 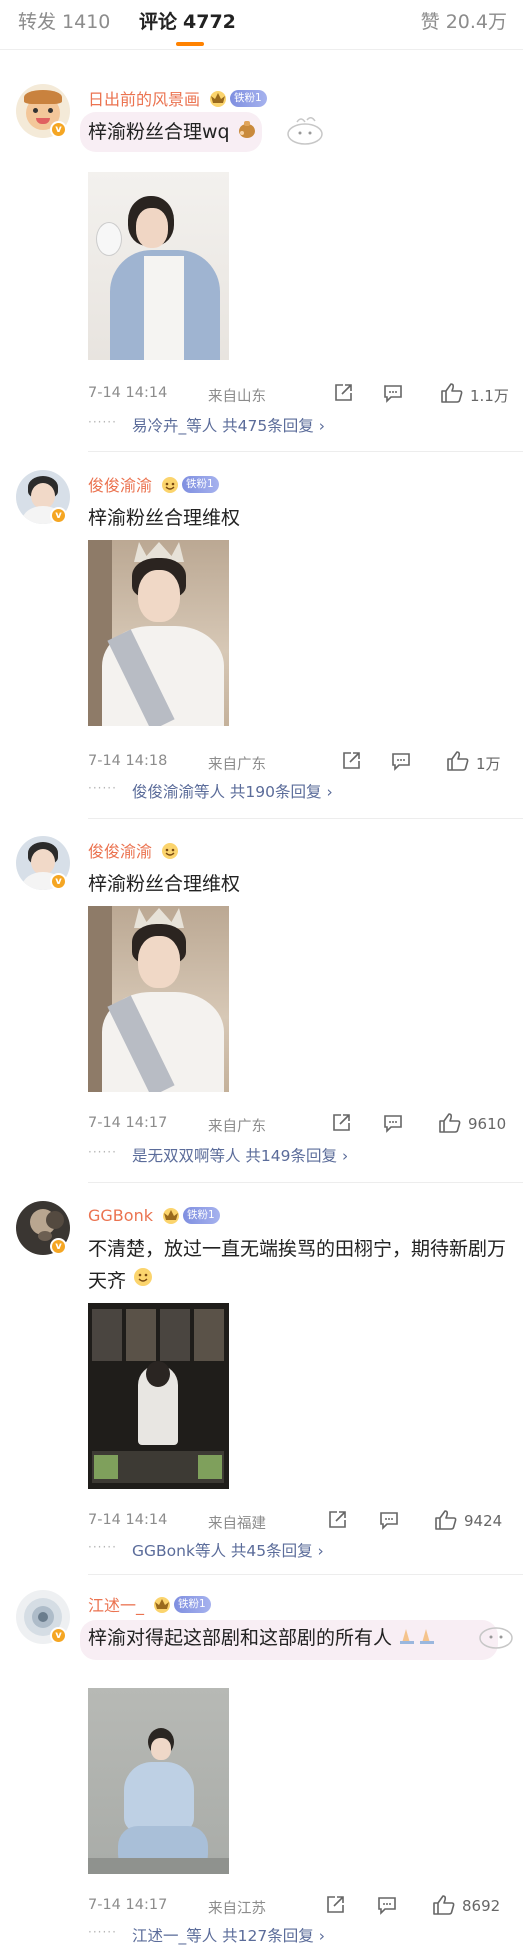 What do you see at coordinates (298, 1906) in the screenshot?
I see `comment-meta: 7-14 14:17 来自江苏 8692` at bounding box center [298, 1906].